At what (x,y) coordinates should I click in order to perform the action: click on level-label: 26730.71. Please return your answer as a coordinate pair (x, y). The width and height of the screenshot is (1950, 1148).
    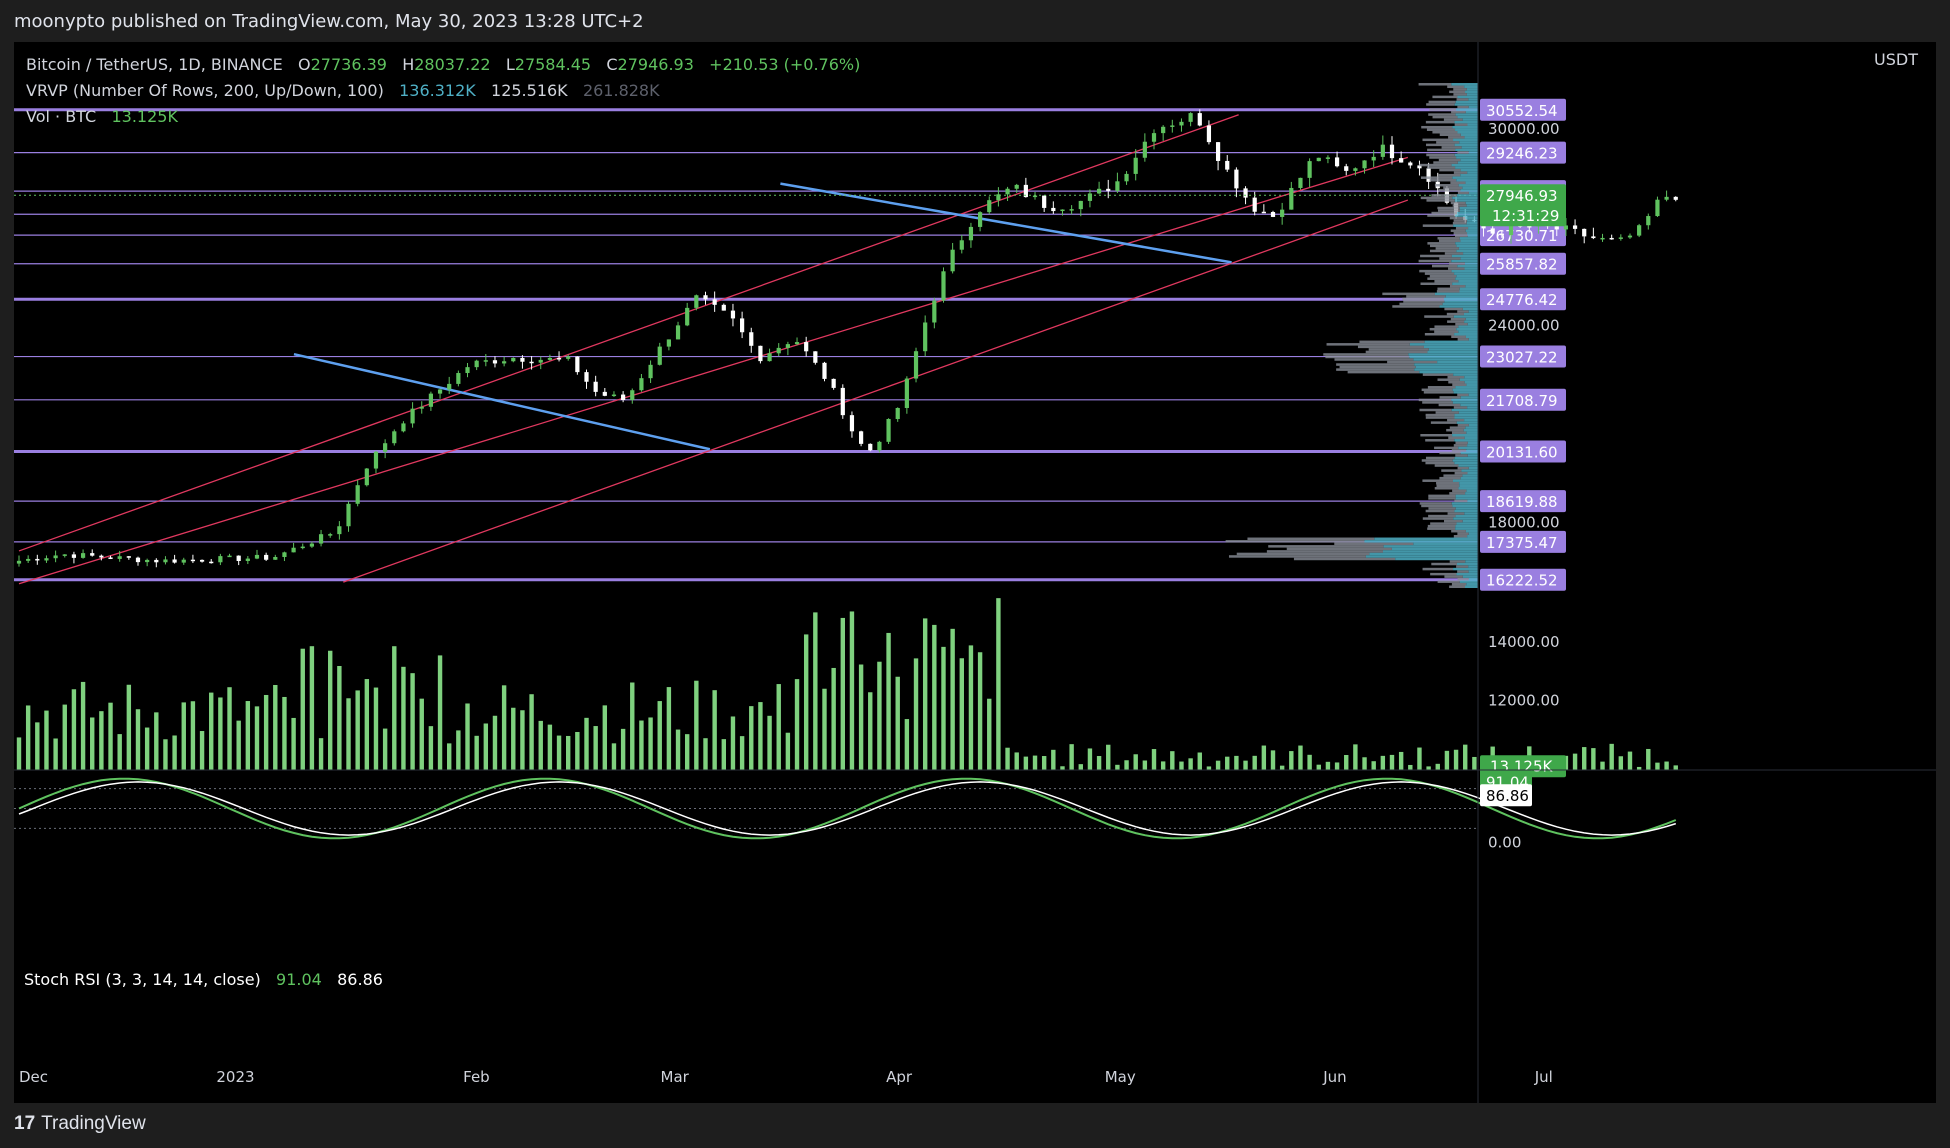
    Looking at the image, I should click on (1522, 236).